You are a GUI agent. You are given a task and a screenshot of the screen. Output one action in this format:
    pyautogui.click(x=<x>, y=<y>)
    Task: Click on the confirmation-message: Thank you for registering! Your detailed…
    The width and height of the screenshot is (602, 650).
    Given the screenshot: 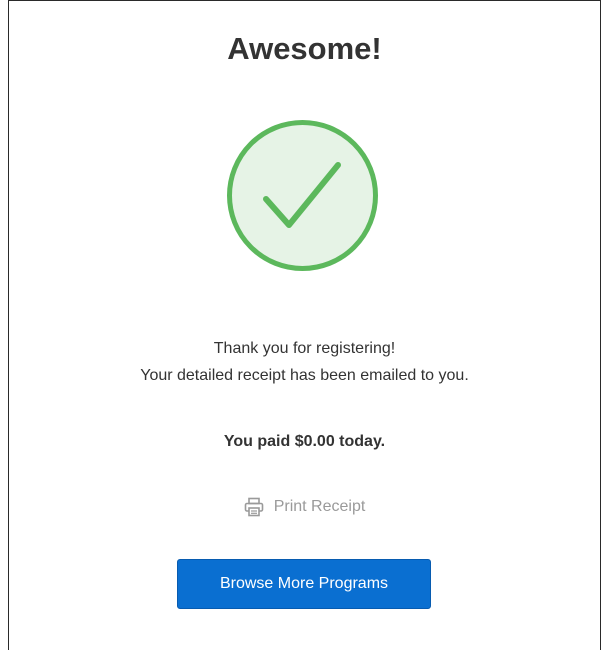 What is the action you would take?
    pyautogui.click(x=304, y=362)
    